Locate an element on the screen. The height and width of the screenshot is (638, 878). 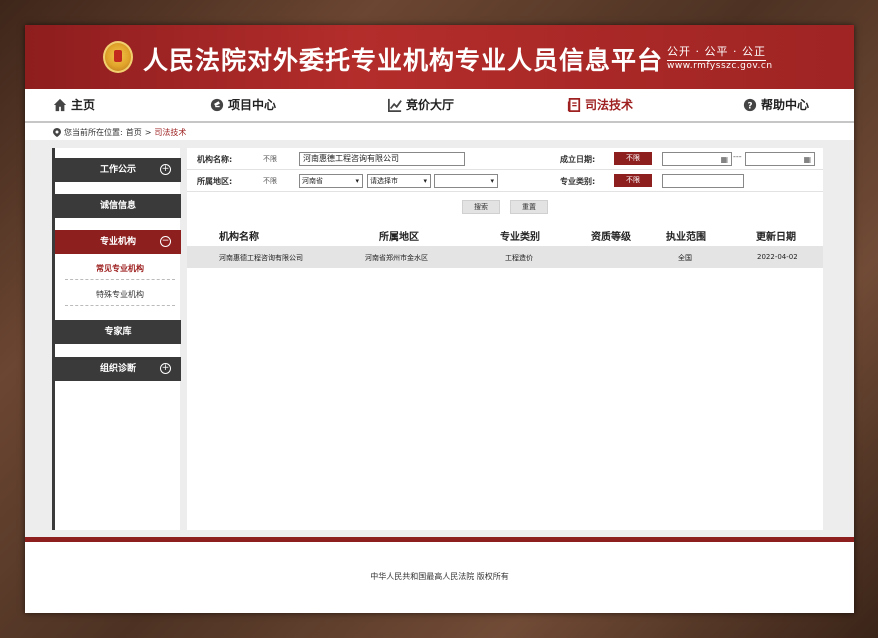
sidebar-item-integrity-info: 诚信信息 is located at coordinates (118, 206).